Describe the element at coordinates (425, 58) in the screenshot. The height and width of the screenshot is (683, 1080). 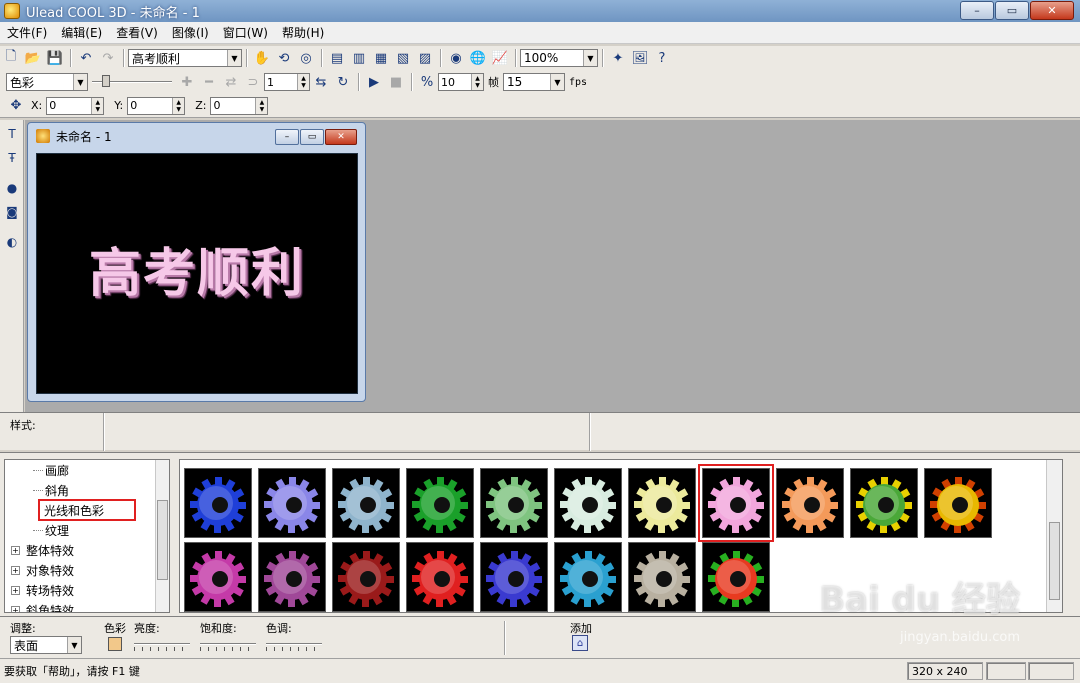
I see `layout-five-icon: ▨` at that location.